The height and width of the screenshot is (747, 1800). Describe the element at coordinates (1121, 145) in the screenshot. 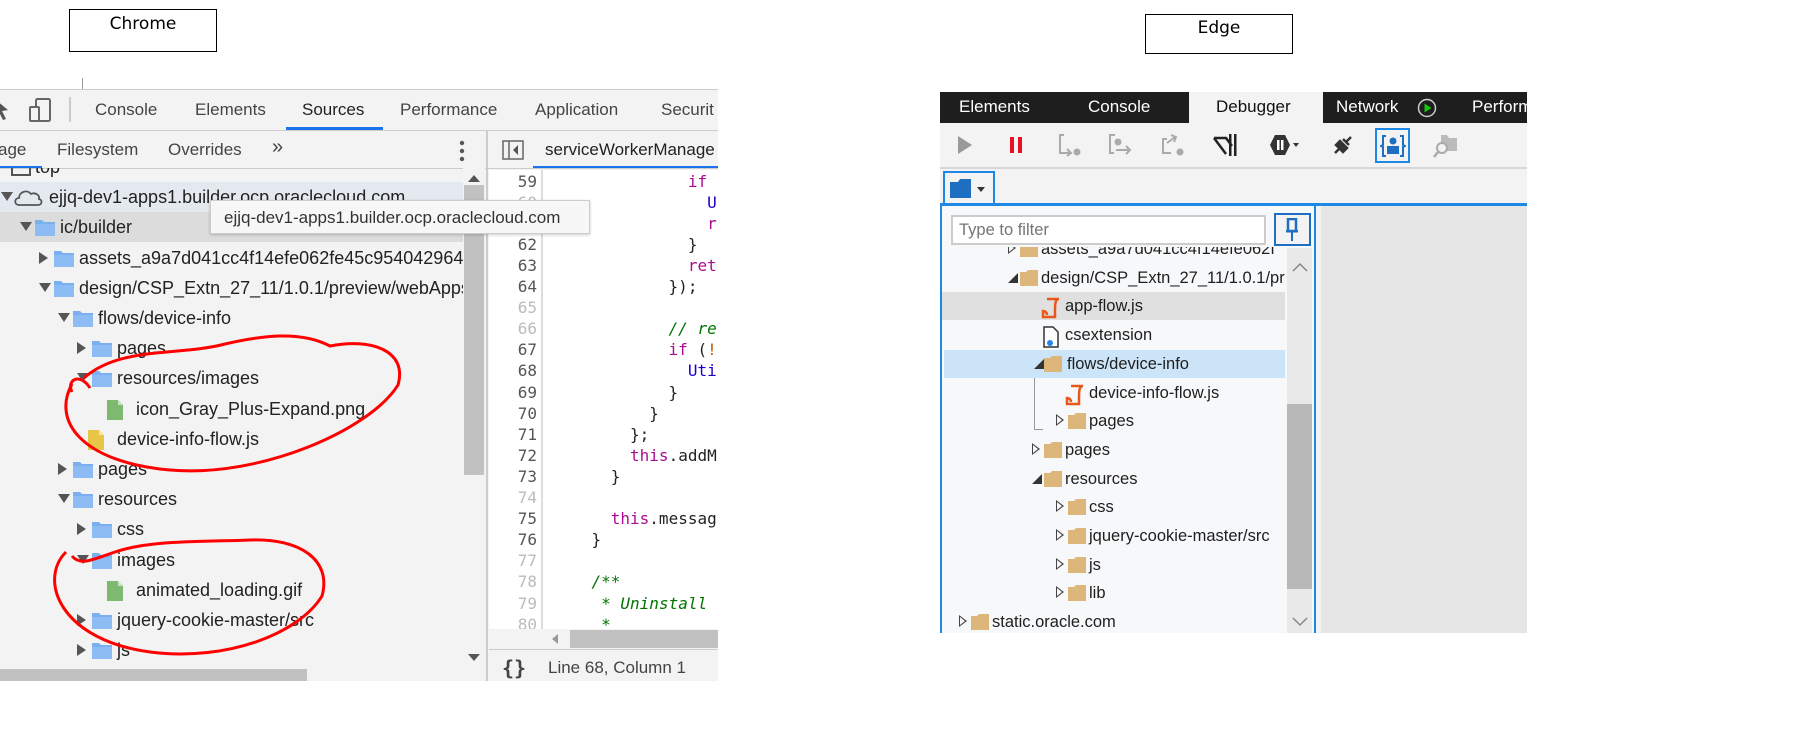

I see `step-over-icon` at that location.